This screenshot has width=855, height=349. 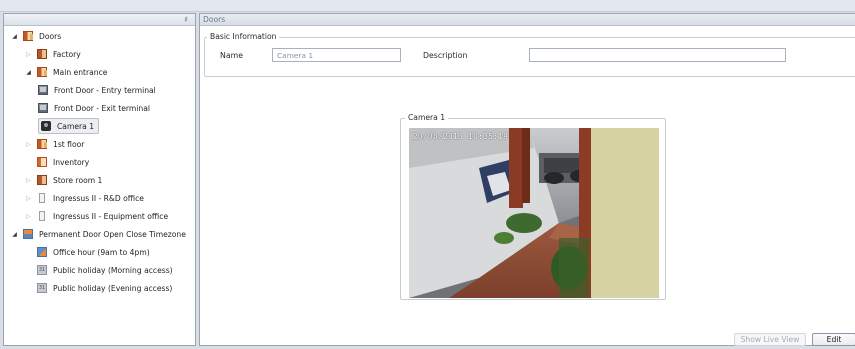 I want to click on tree-item-label: Front Door - Entry terminal, so click(x=105, y=90).